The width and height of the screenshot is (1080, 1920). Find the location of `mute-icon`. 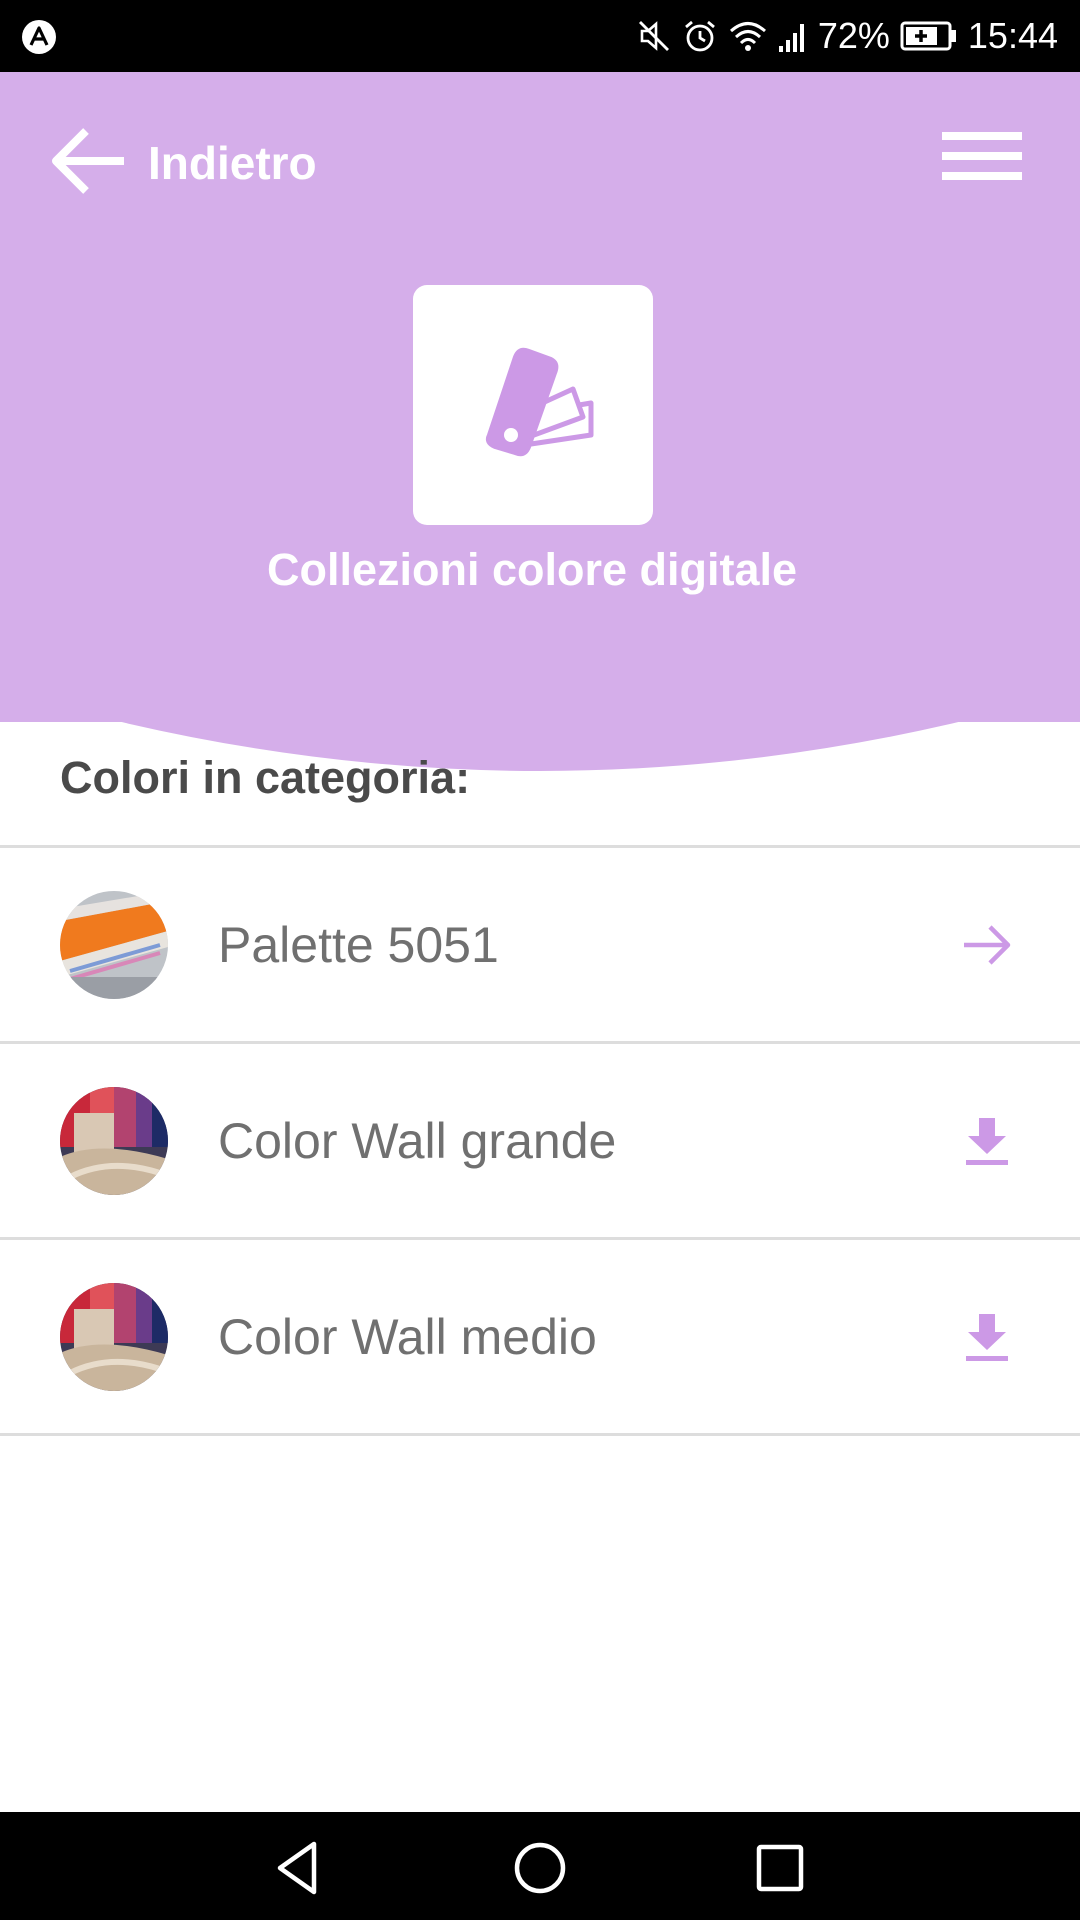

mute-icon is located at coordinates (654, 36).